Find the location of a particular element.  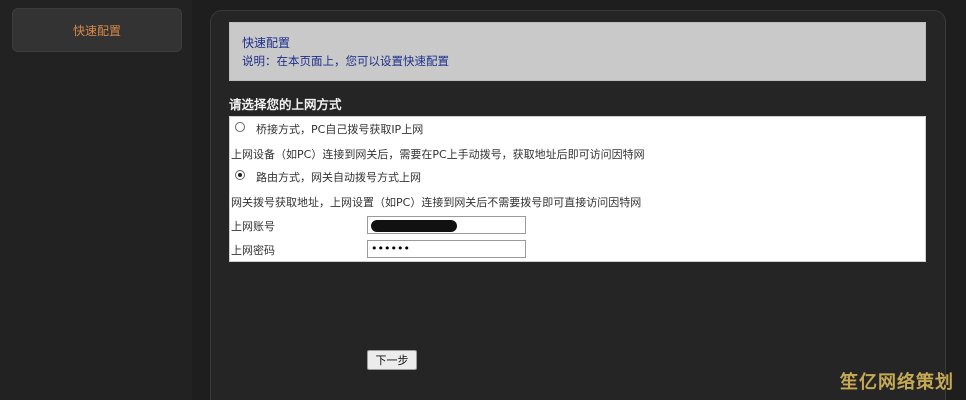

sidebar-item-label: 快速配置 is located at coordinates (96, 30).